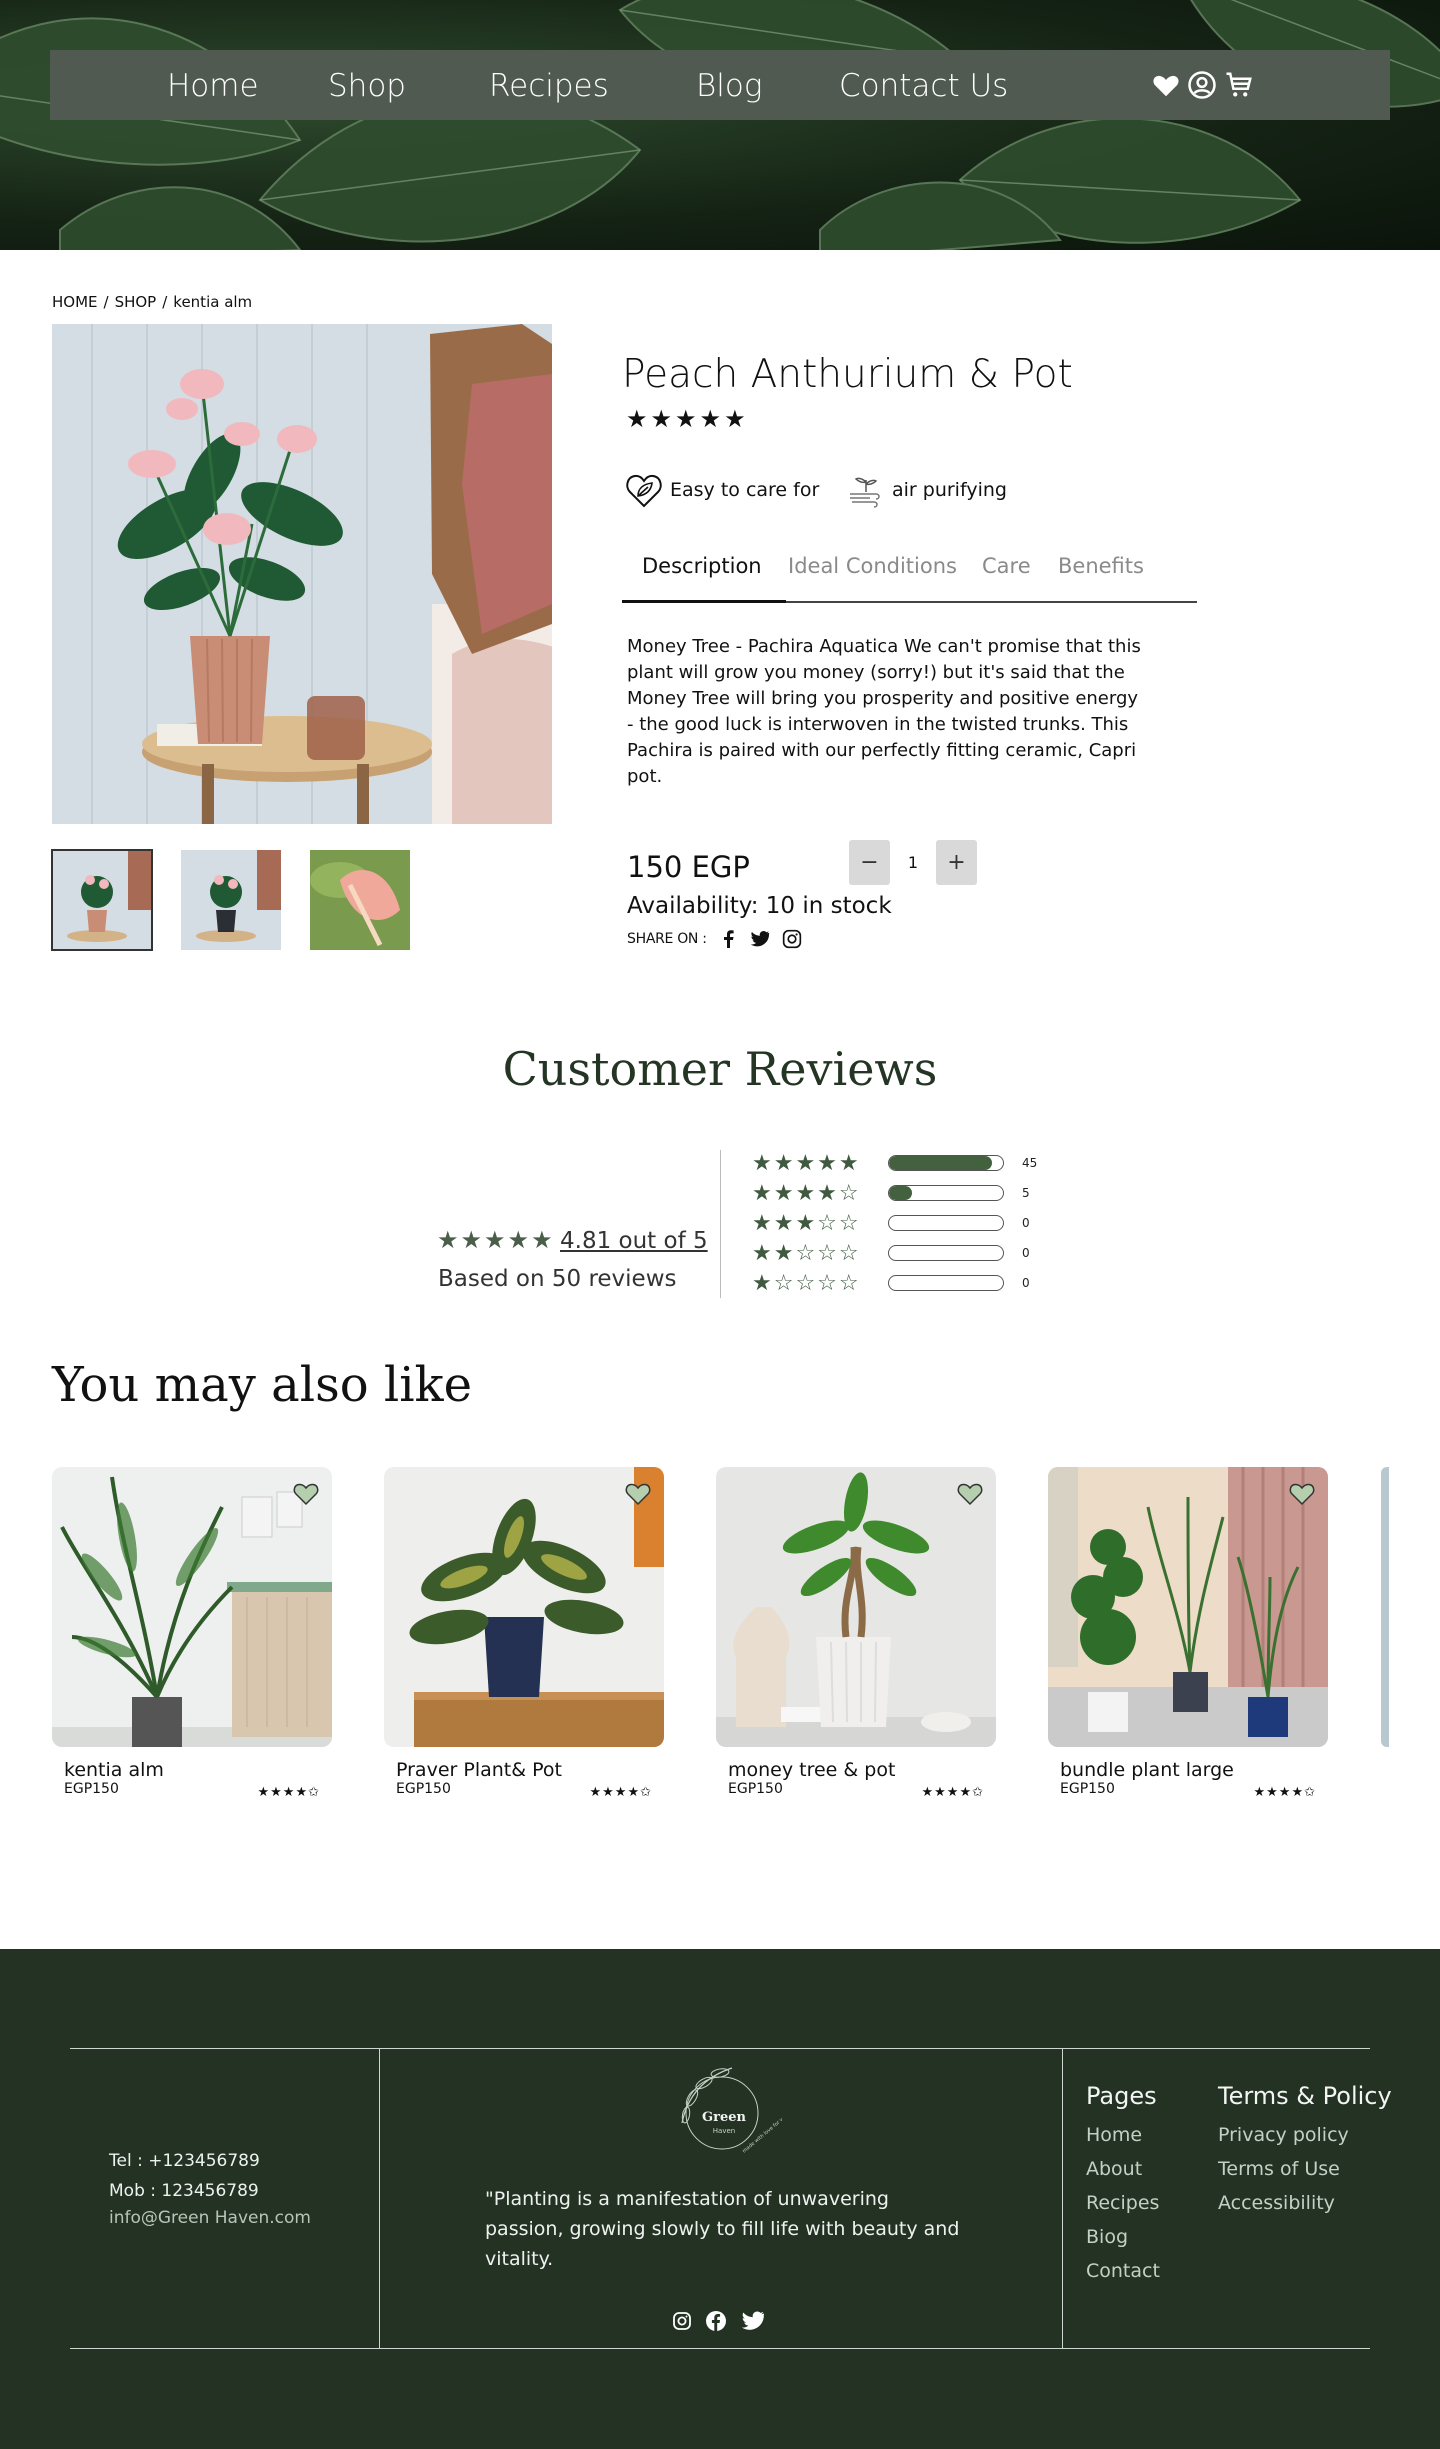  What do you see at coordinates (1276, 2203) in the screenshot?
I see `footer-link-accessibility: Accessibility` at bounding box center [1276, 2203].